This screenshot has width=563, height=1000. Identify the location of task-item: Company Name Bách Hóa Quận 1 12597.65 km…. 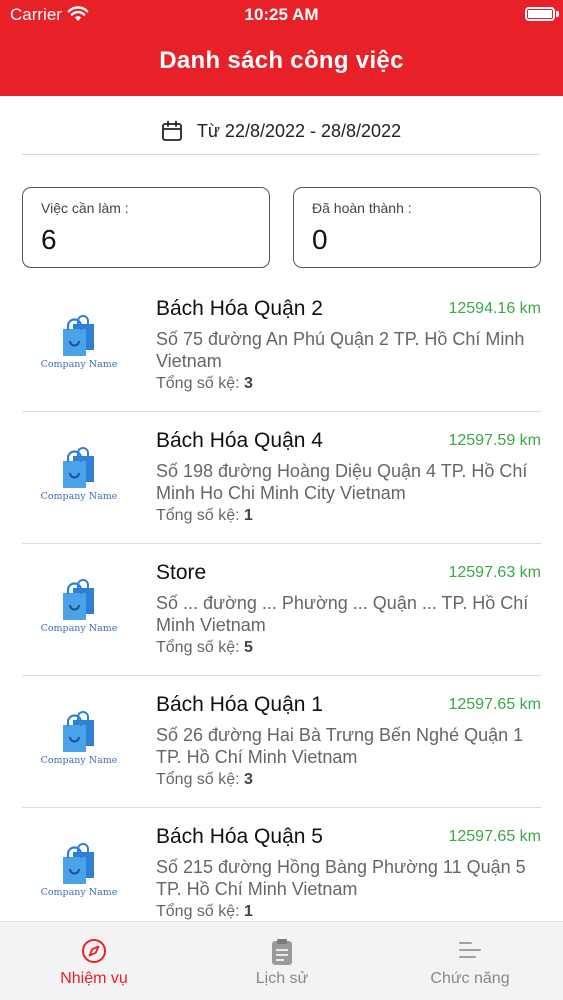
(281, 742).